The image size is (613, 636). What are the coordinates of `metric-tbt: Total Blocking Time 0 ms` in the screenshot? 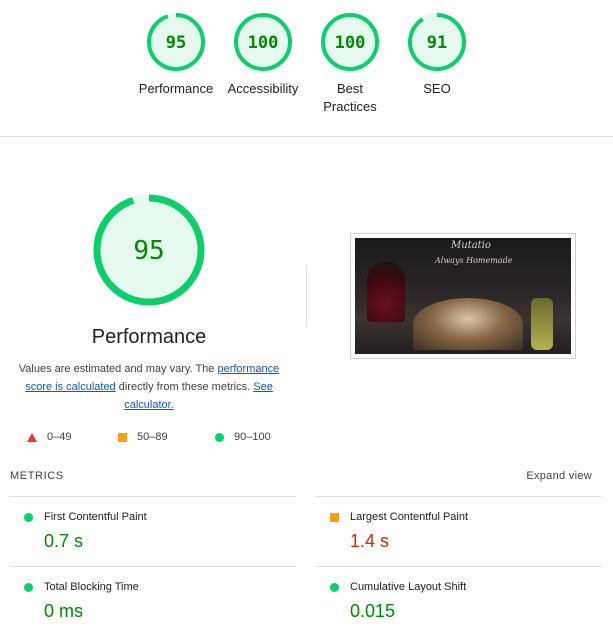 It's located at (153, 601).